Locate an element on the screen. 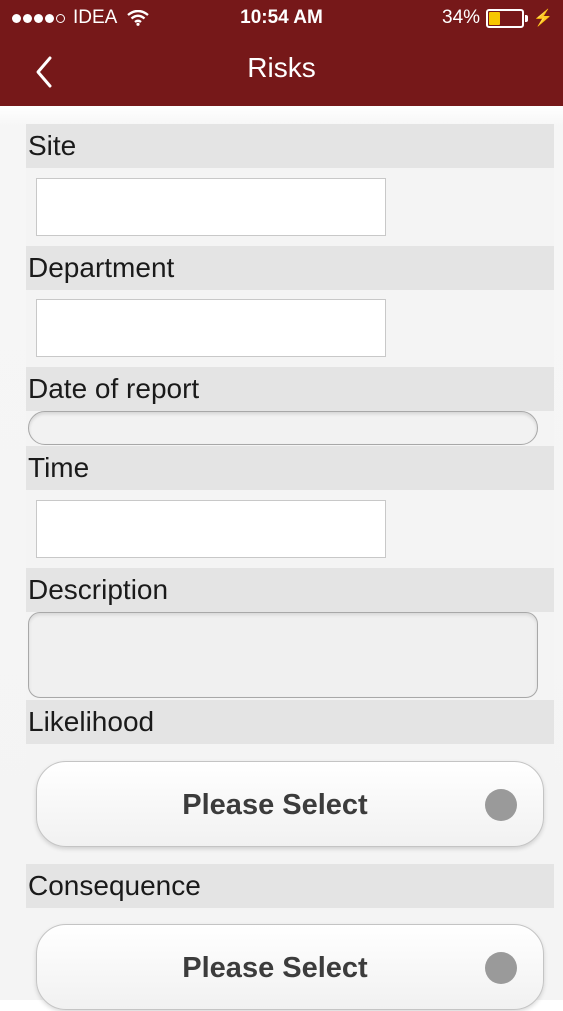  date-of-report-label: Date of report is located at coordinates (290, 389).